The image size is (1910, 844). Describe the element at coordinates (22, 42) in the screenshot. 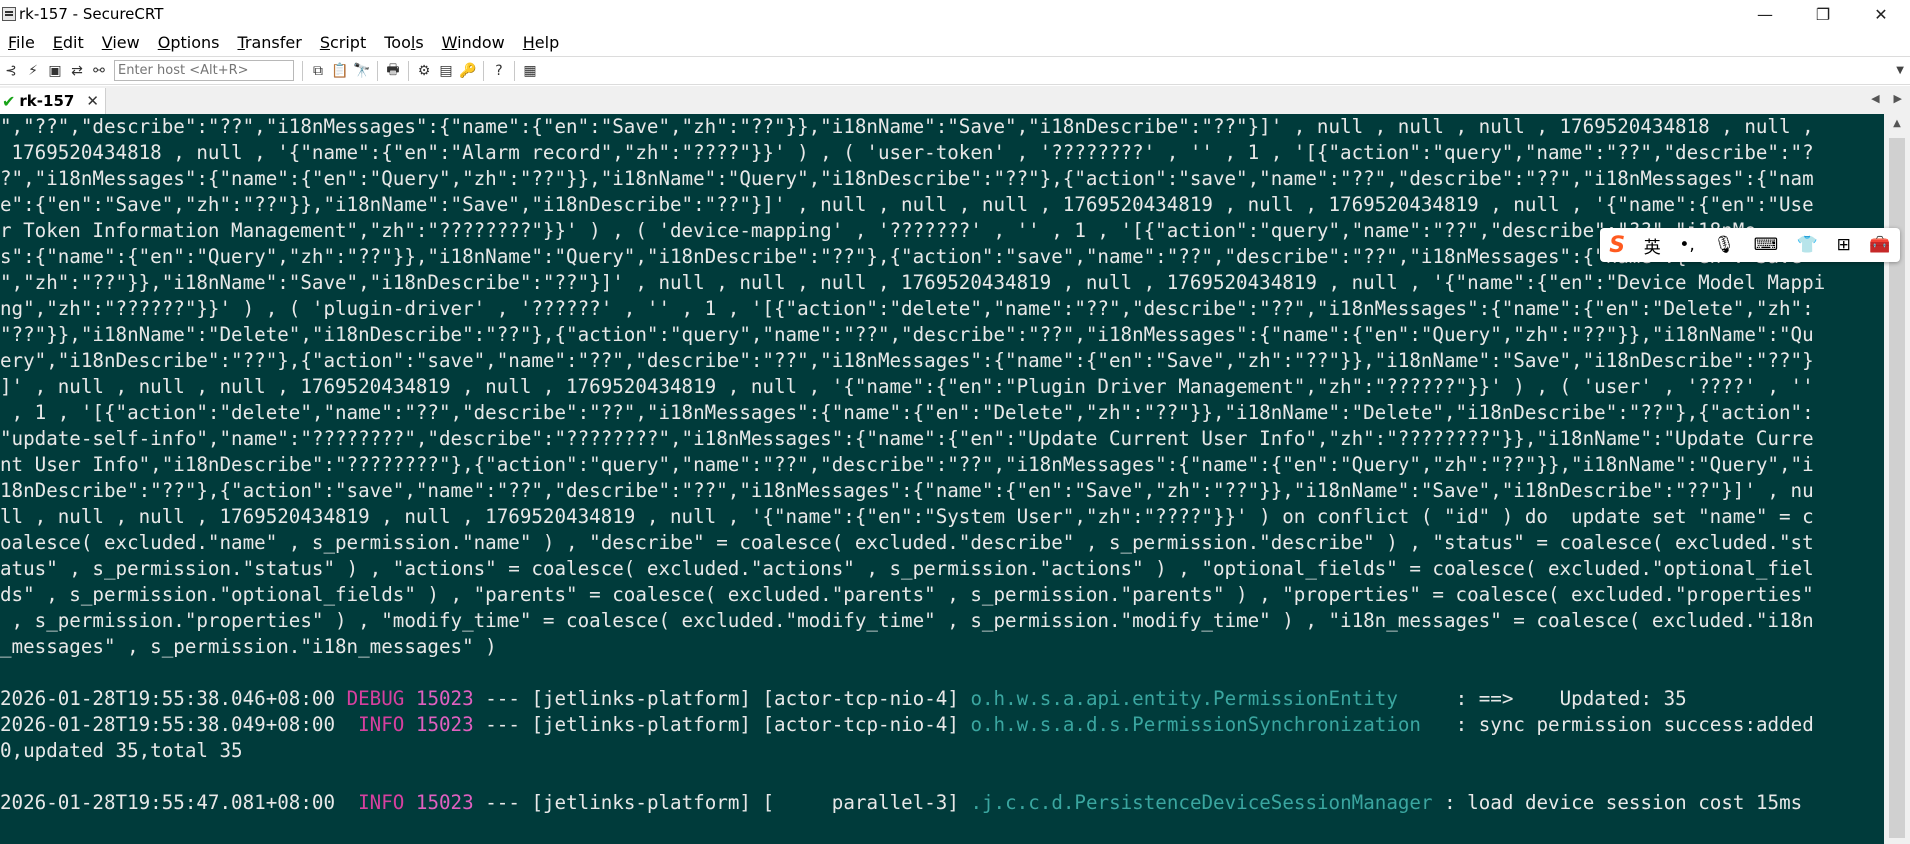

I see `menu-file: File` at that location.